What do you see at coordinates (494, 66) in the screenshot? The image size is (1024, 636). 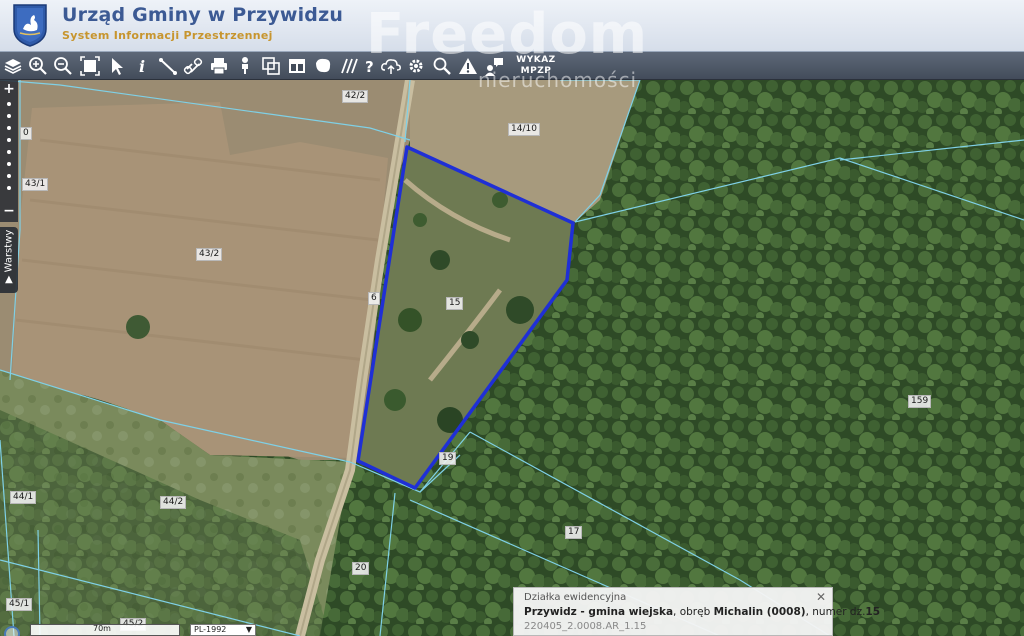 I see `user-chat-icon` at bounding box center [494, 66].